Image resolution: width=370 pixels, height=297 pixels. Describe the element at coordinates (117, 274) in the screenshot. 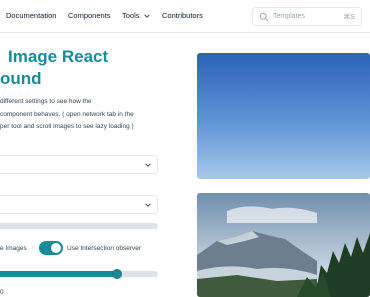

I see `slider-thumb` at that location.